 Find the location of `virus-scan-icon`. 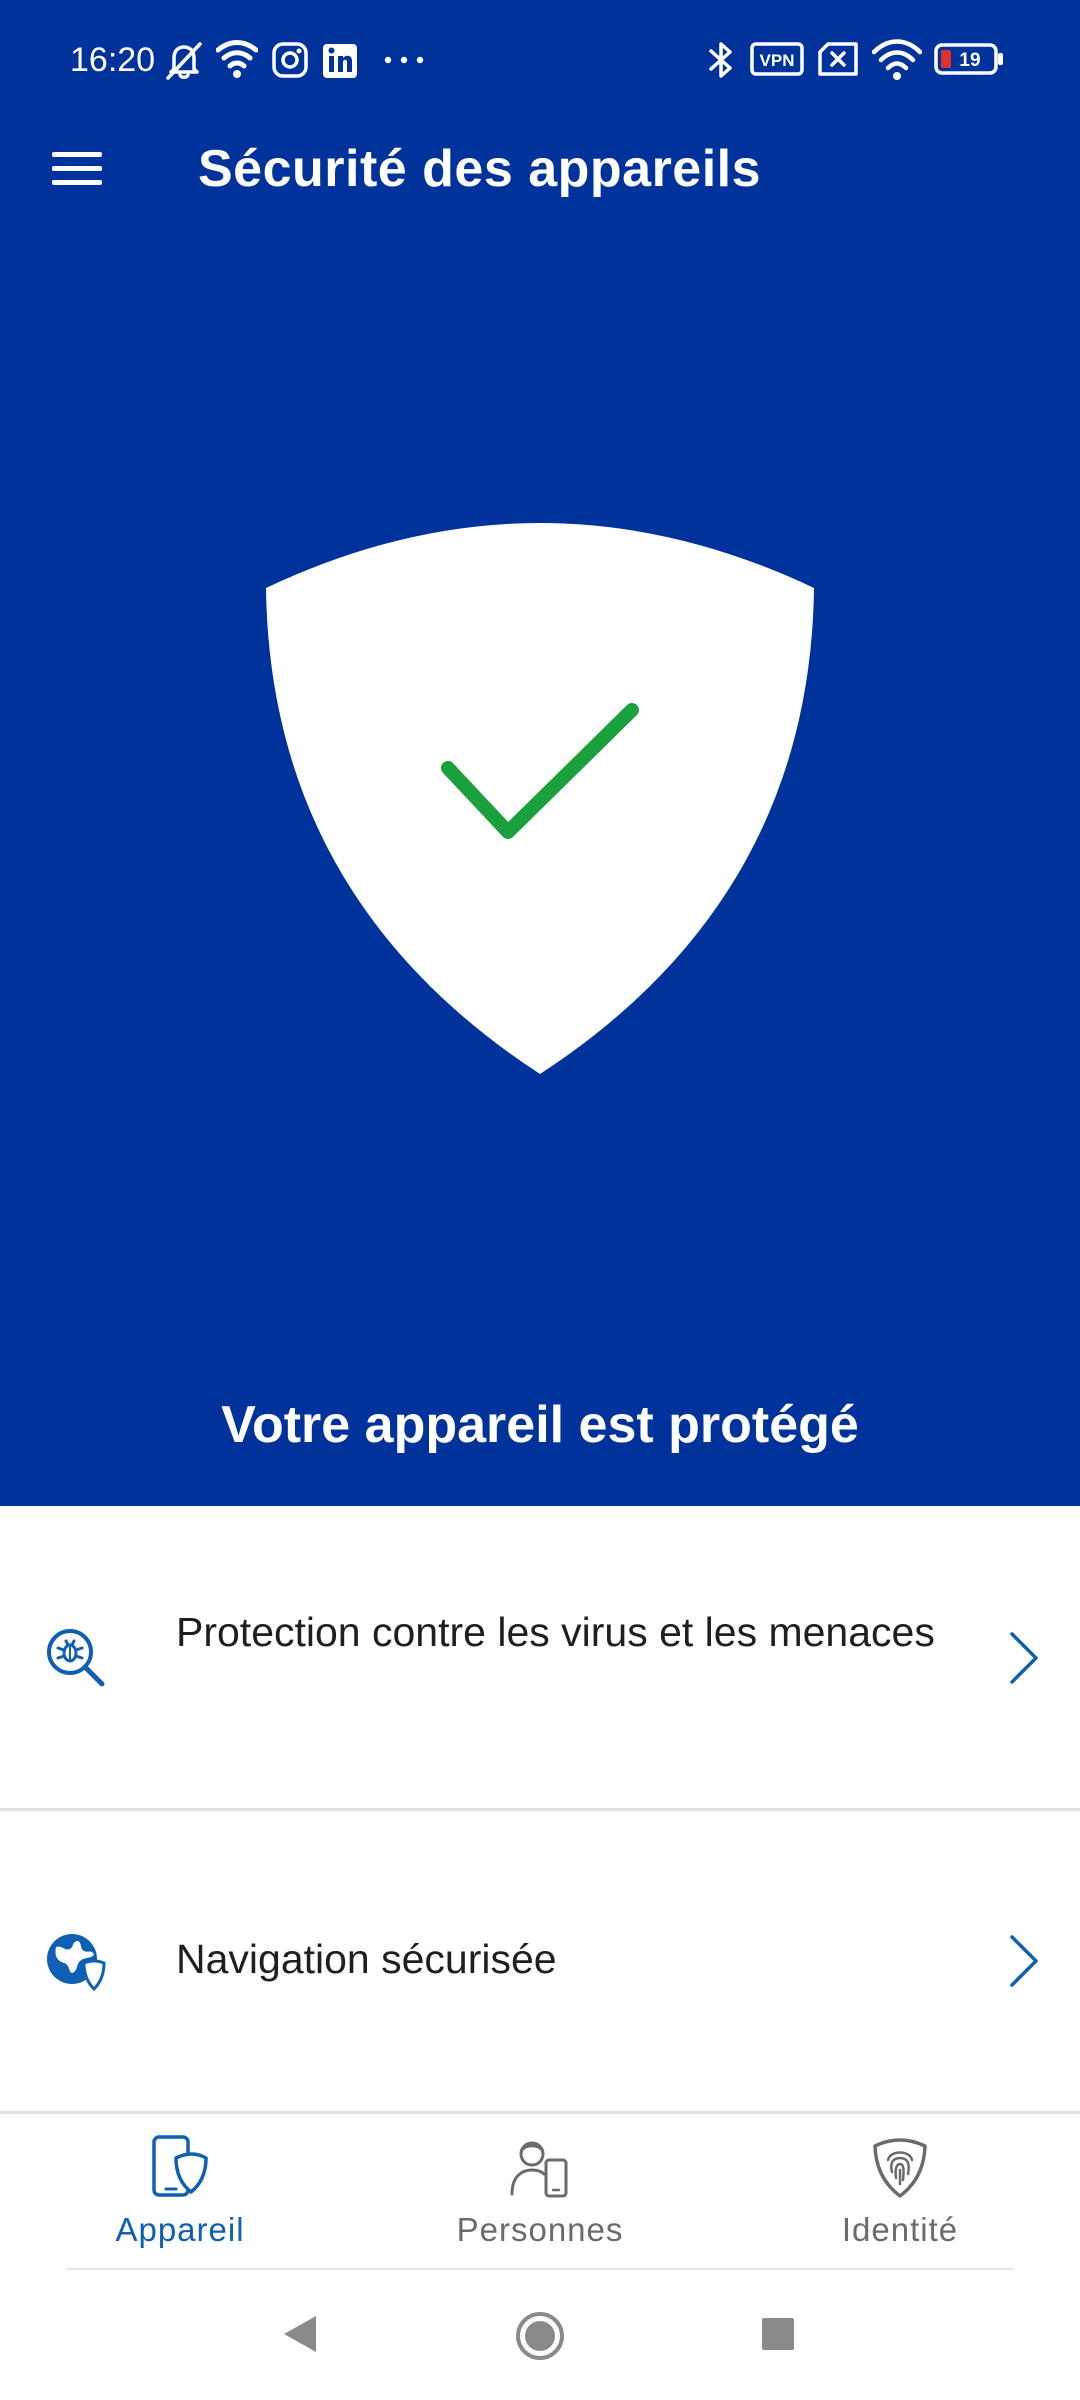

virus-scan-icon is located at coordinates (76, 1658).